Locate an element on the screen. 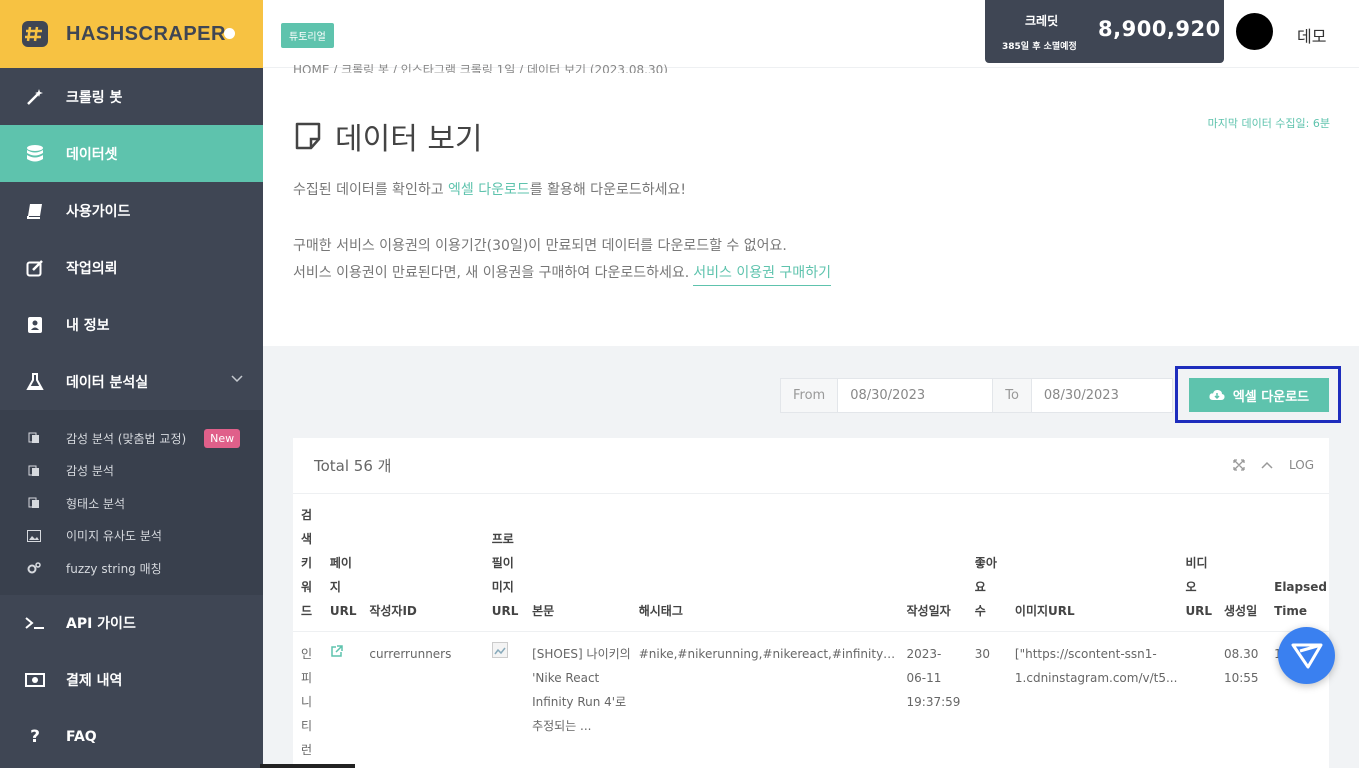  avatar is located at coordinates (1254, 31).